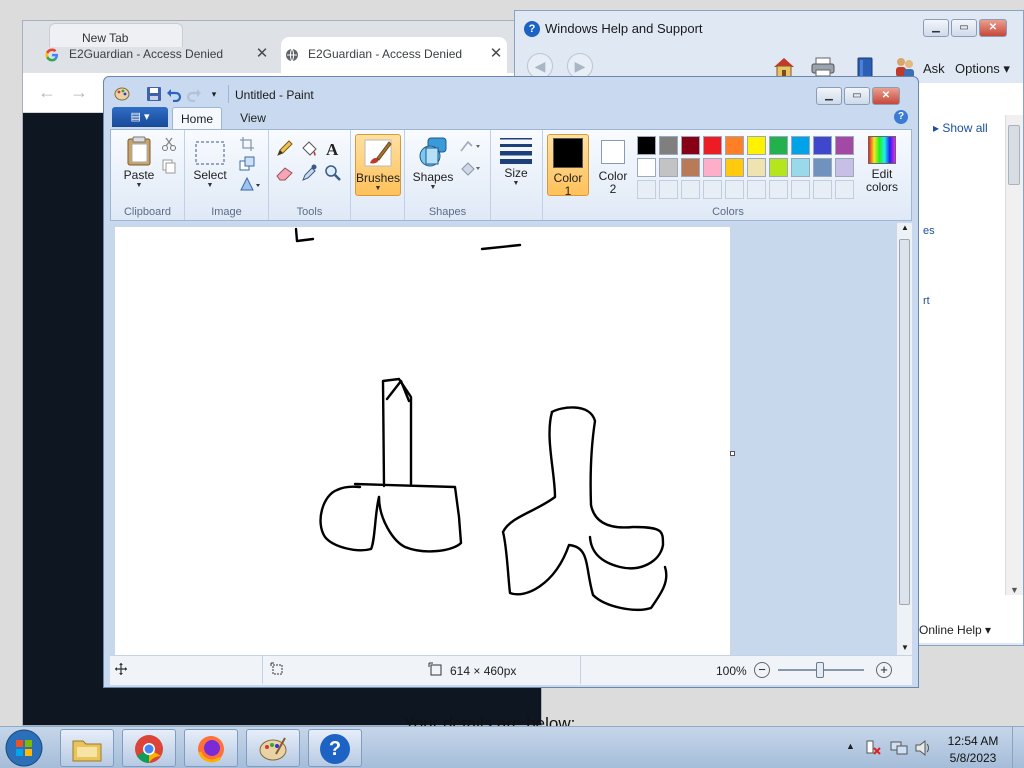  Describe the element at coordinates (154, 94) in the screenshot. I see `save-icon` at that location.